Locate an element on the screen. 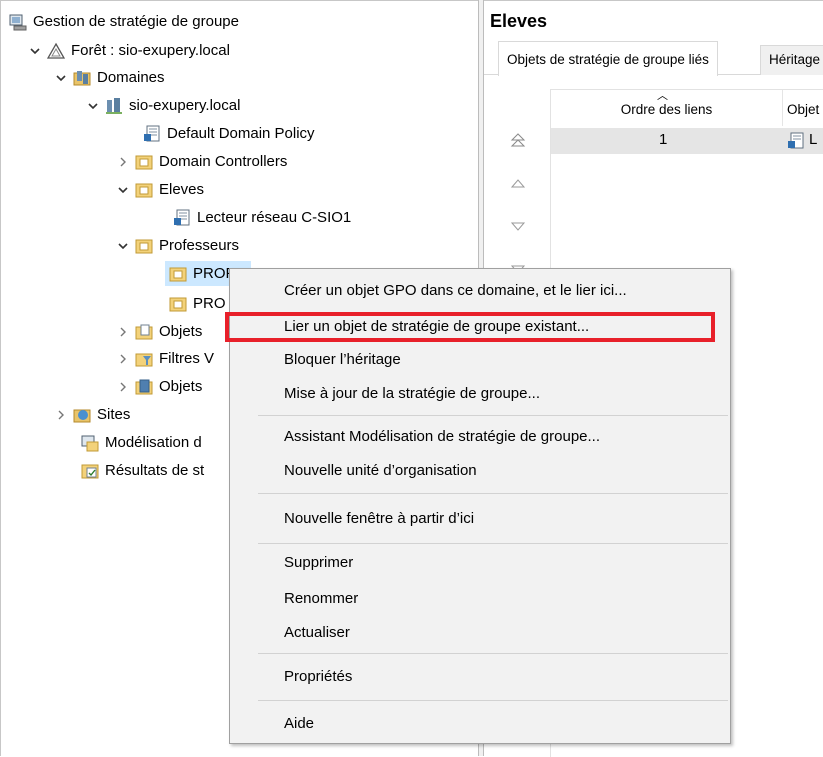 Image resolution: width=823 pixels, height=757 pixels. tree-label: Default Domain Policy is located at coordinates (241, 133).